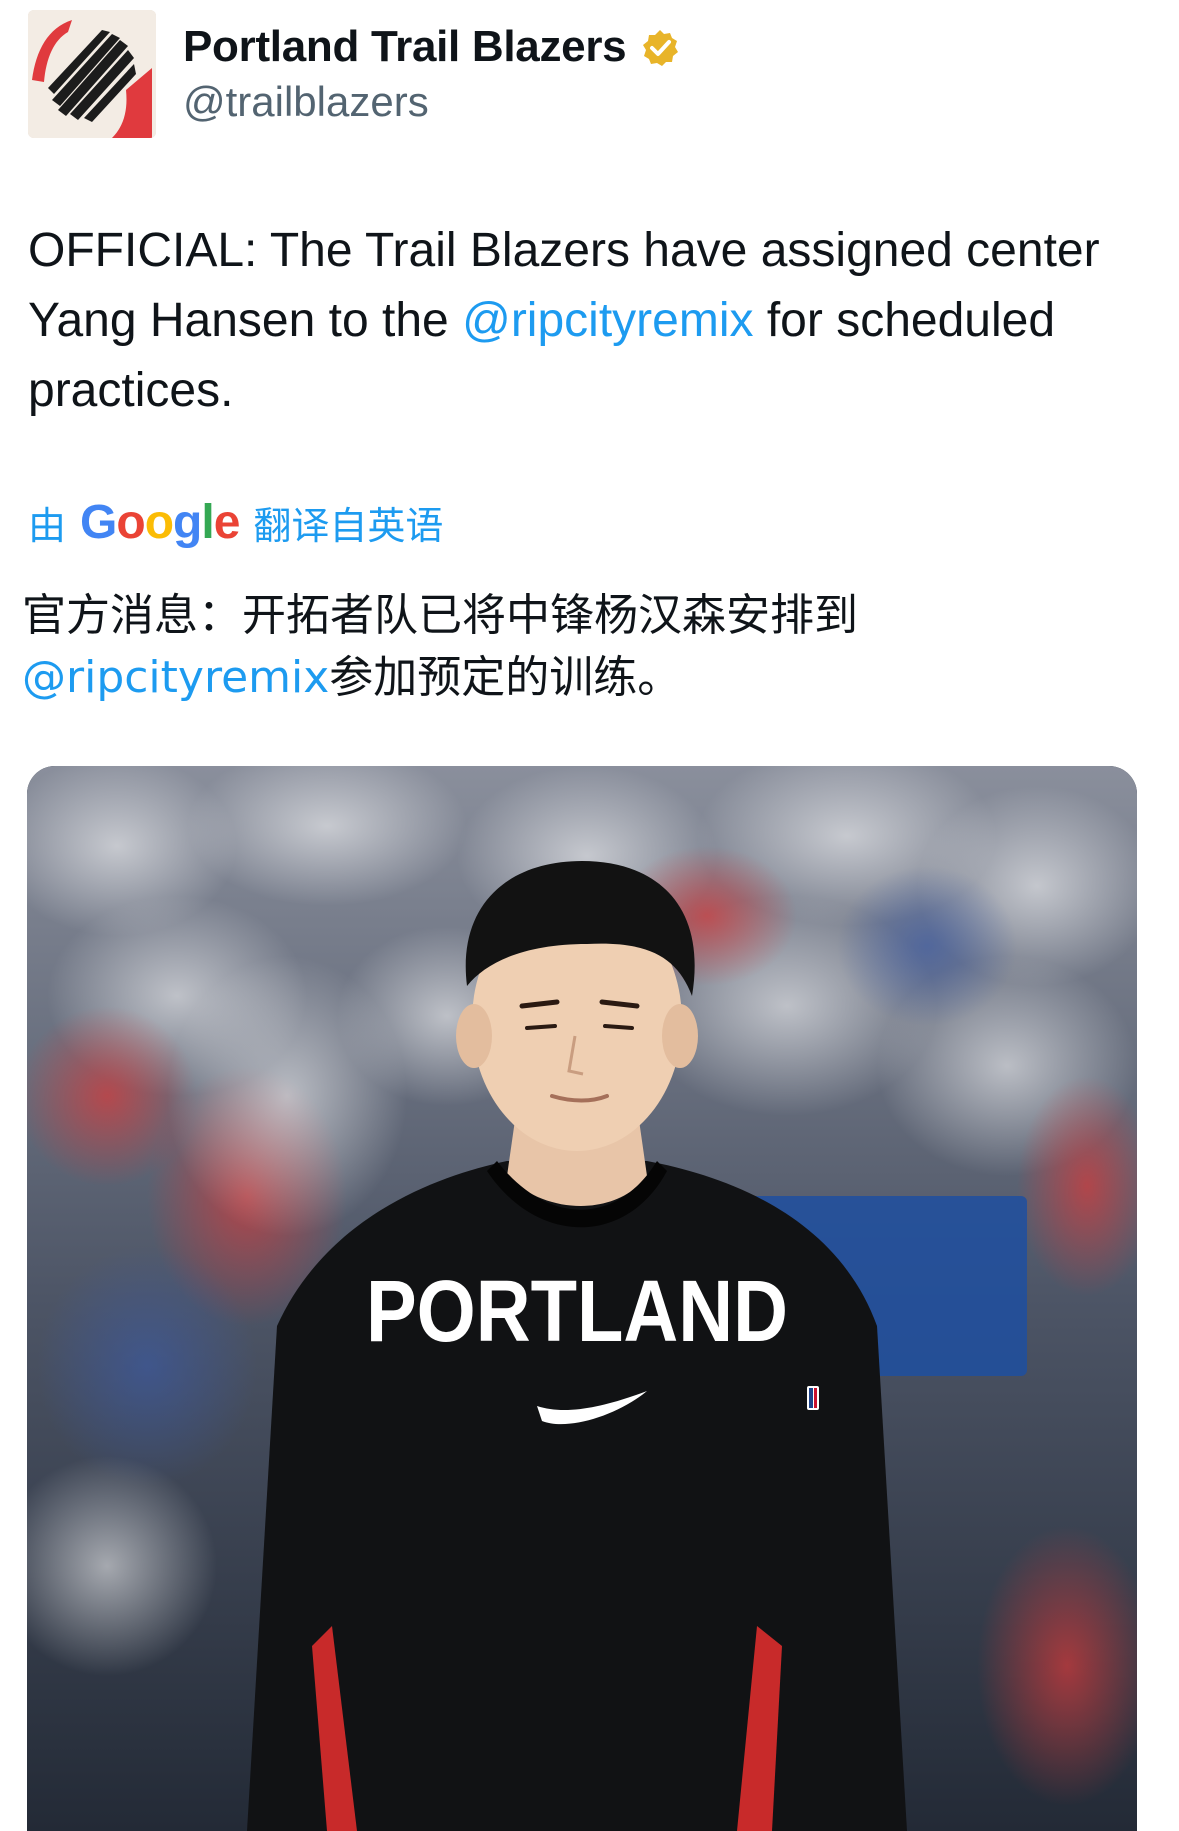 This screenshot has height=1831, width=1179. I want to click on verified-badge-icon, so click(660, 48).